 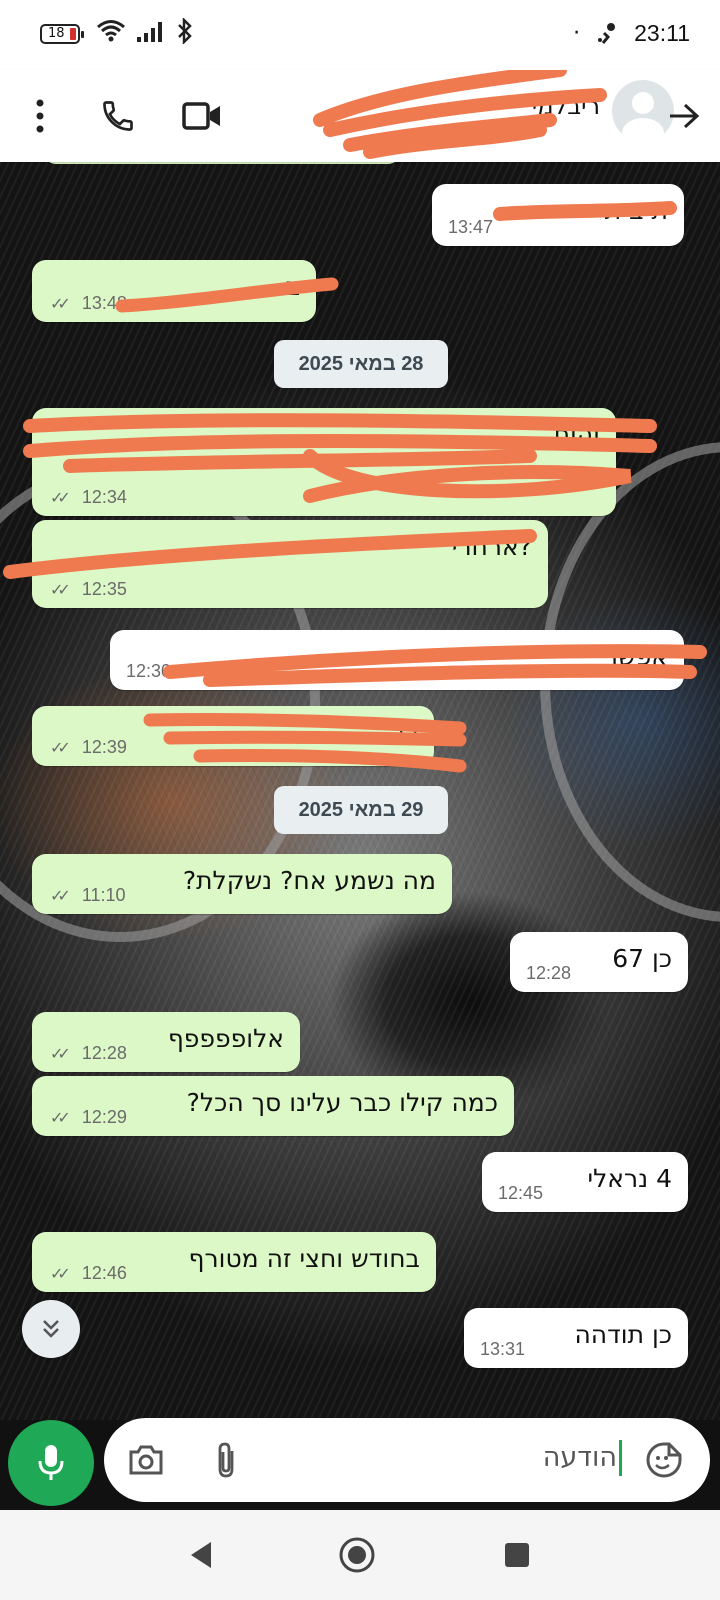 I want to click on message-text: והוח, so click(x=576, y=434).